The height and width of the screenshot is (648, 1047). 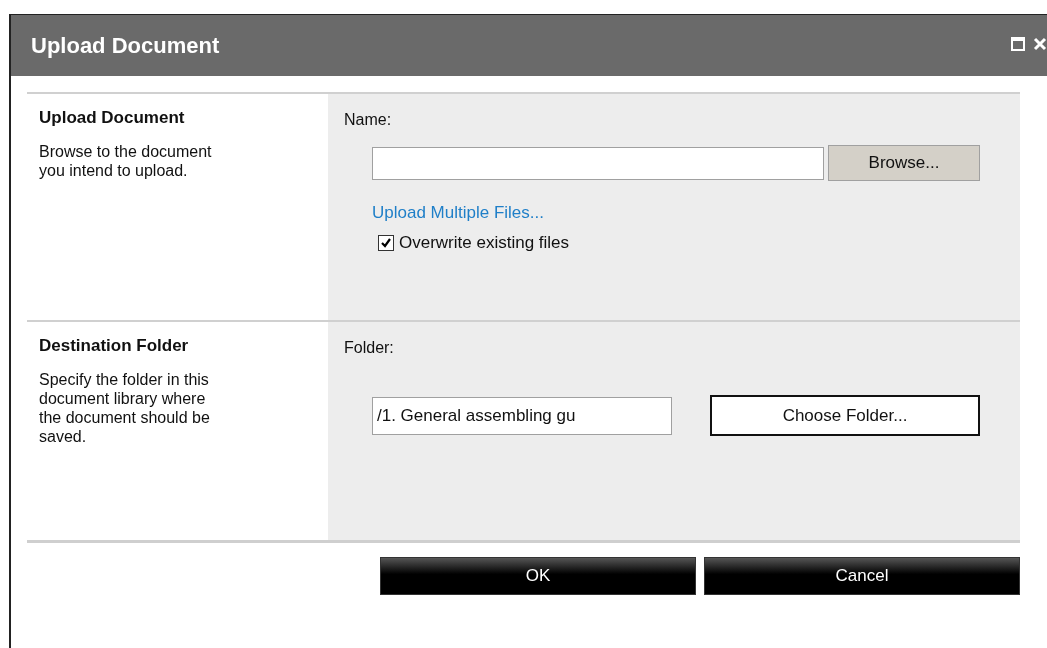 I want to click on dialog-button: OK, so click(x=538, y=576).